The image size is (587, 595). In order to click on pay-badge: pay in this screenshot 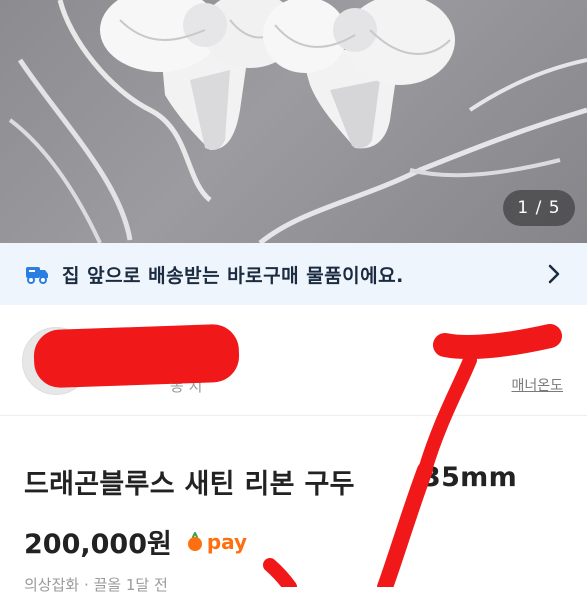, I will do `click(216, 542)`.